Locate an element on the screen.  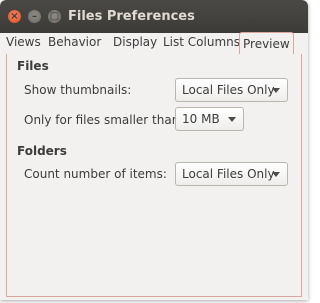
tab-display: Display is located at coordinates (135, 43).